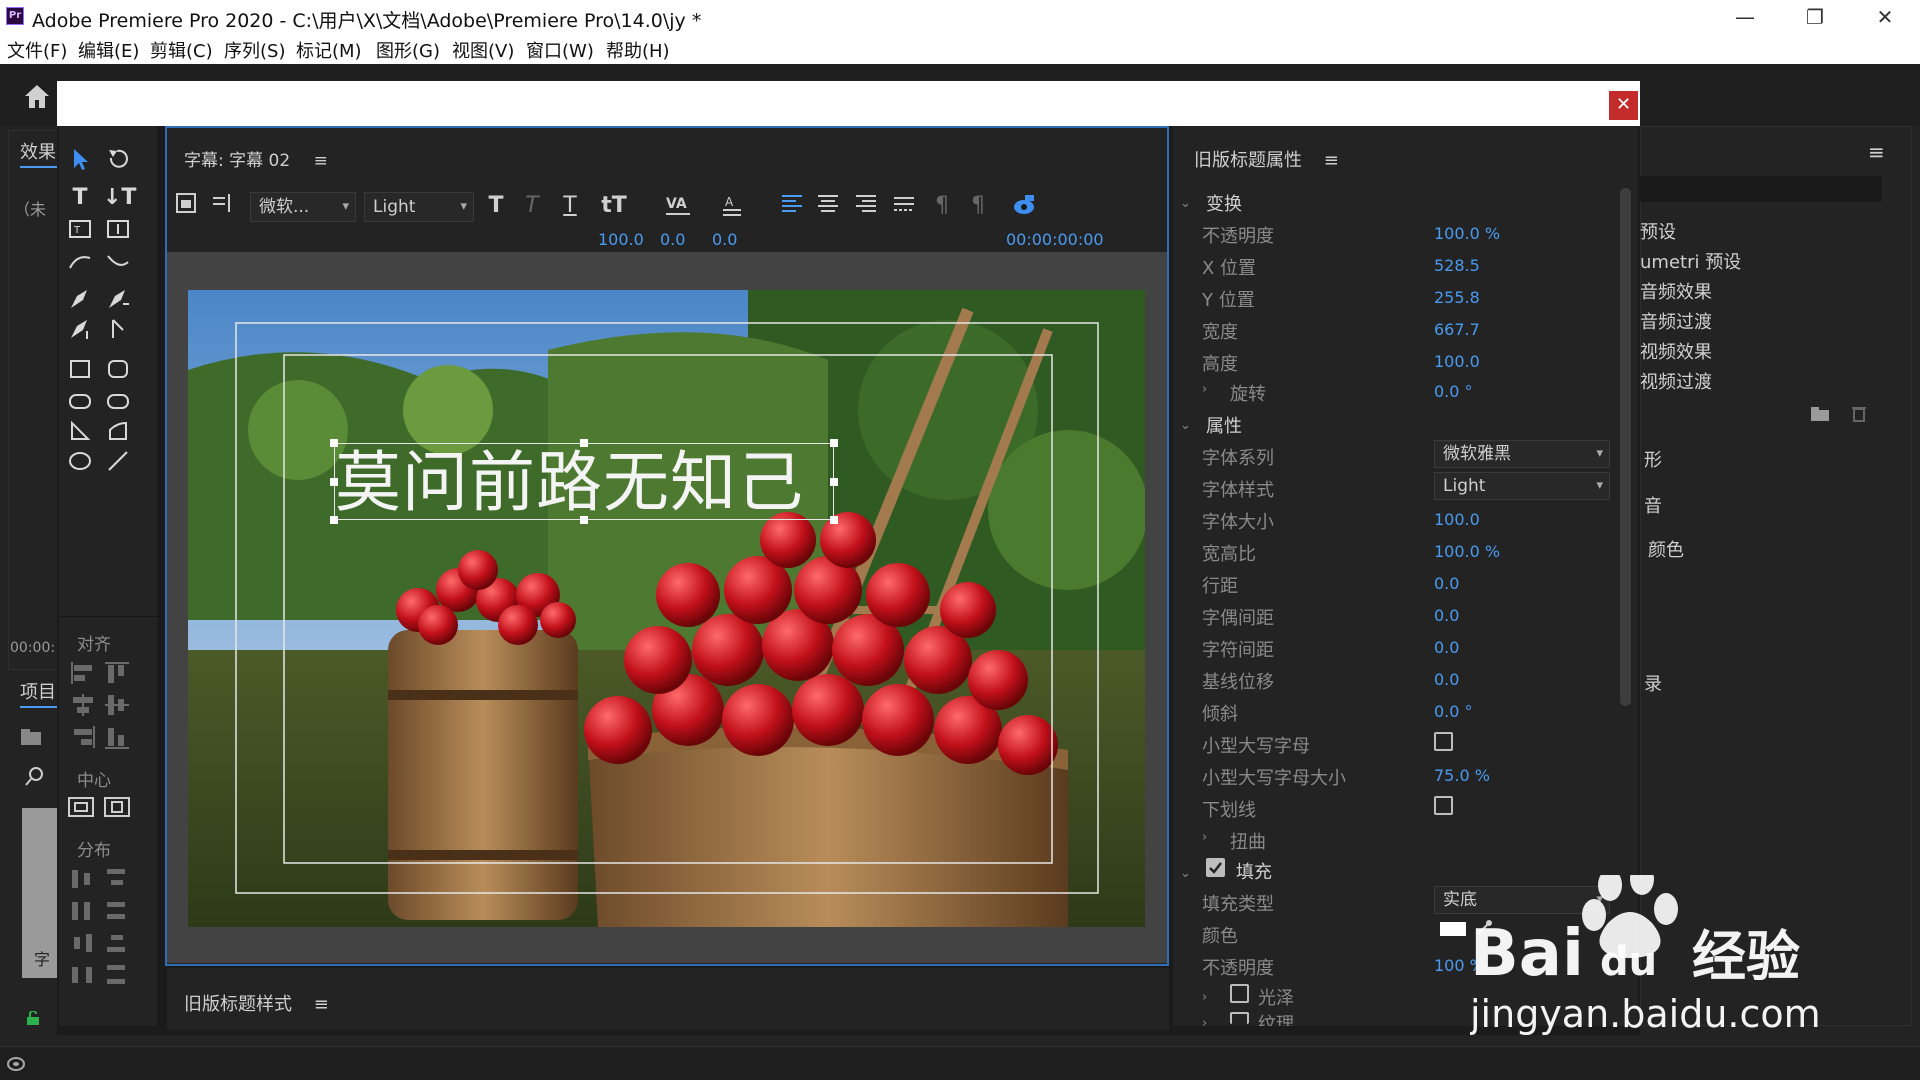 This screenshot has width=1920, height=1080. What do you see at coordinates (117, 879) in the screenshot?
I see `distribute-top-icon` at bounding box center [117, 879].